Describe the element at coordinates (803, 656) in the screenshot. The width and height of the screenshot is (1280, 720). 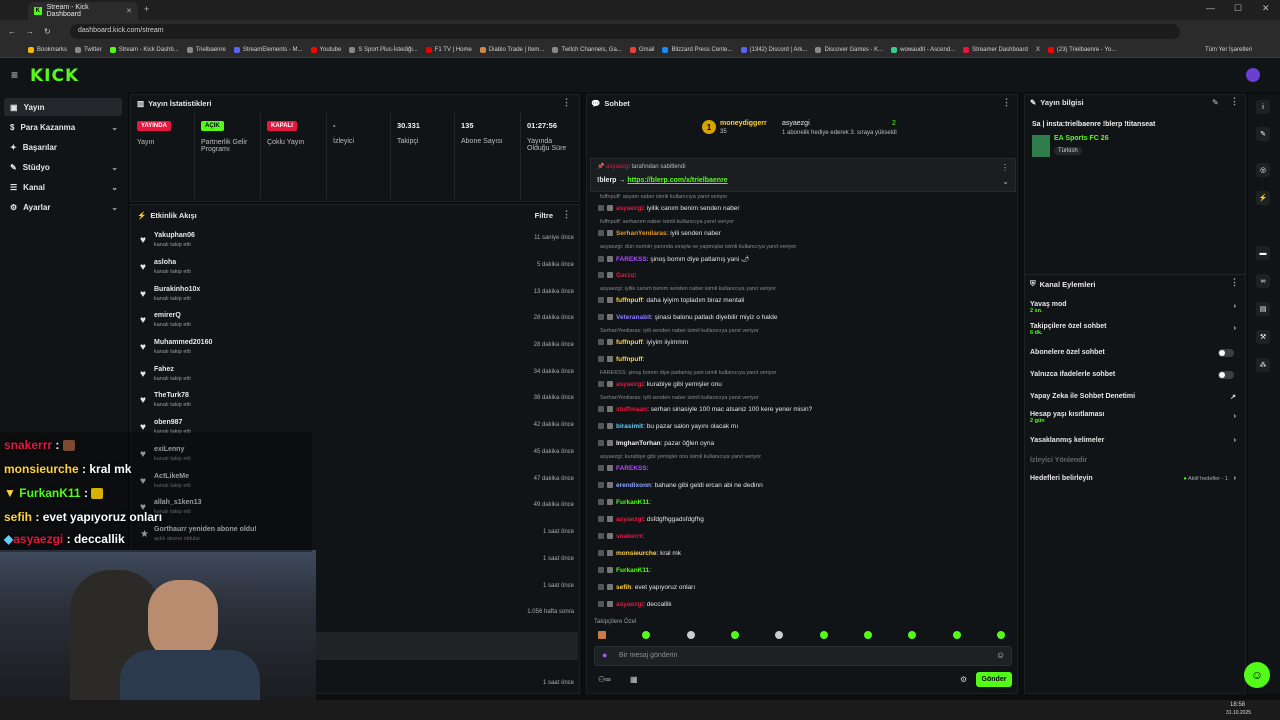
I see `chat-input: Bir mesaj gönderin` at that location.